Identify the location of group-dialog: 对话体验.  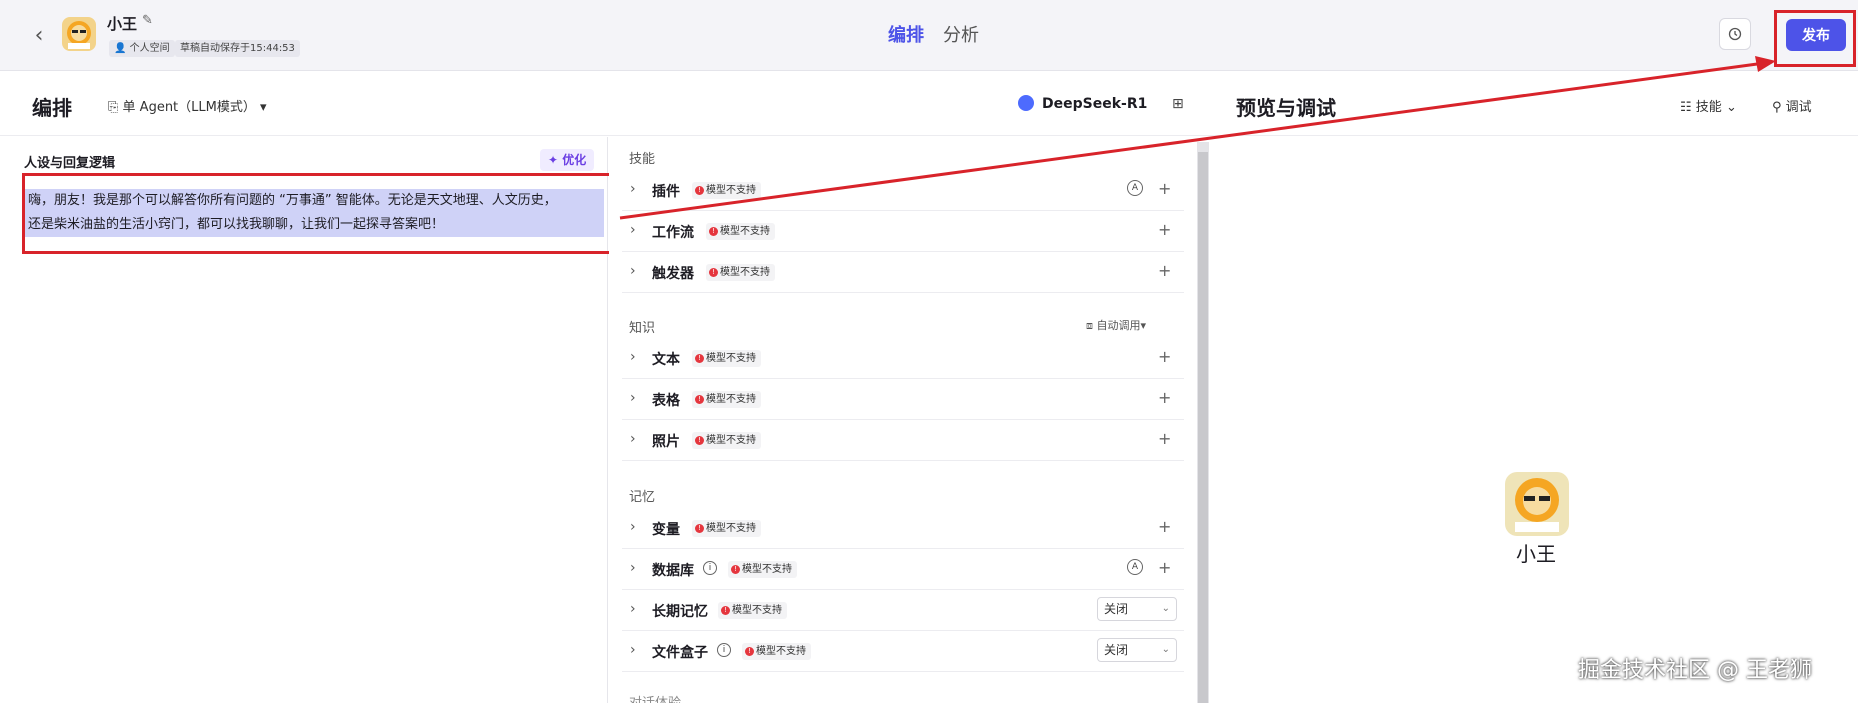
(655, 697).